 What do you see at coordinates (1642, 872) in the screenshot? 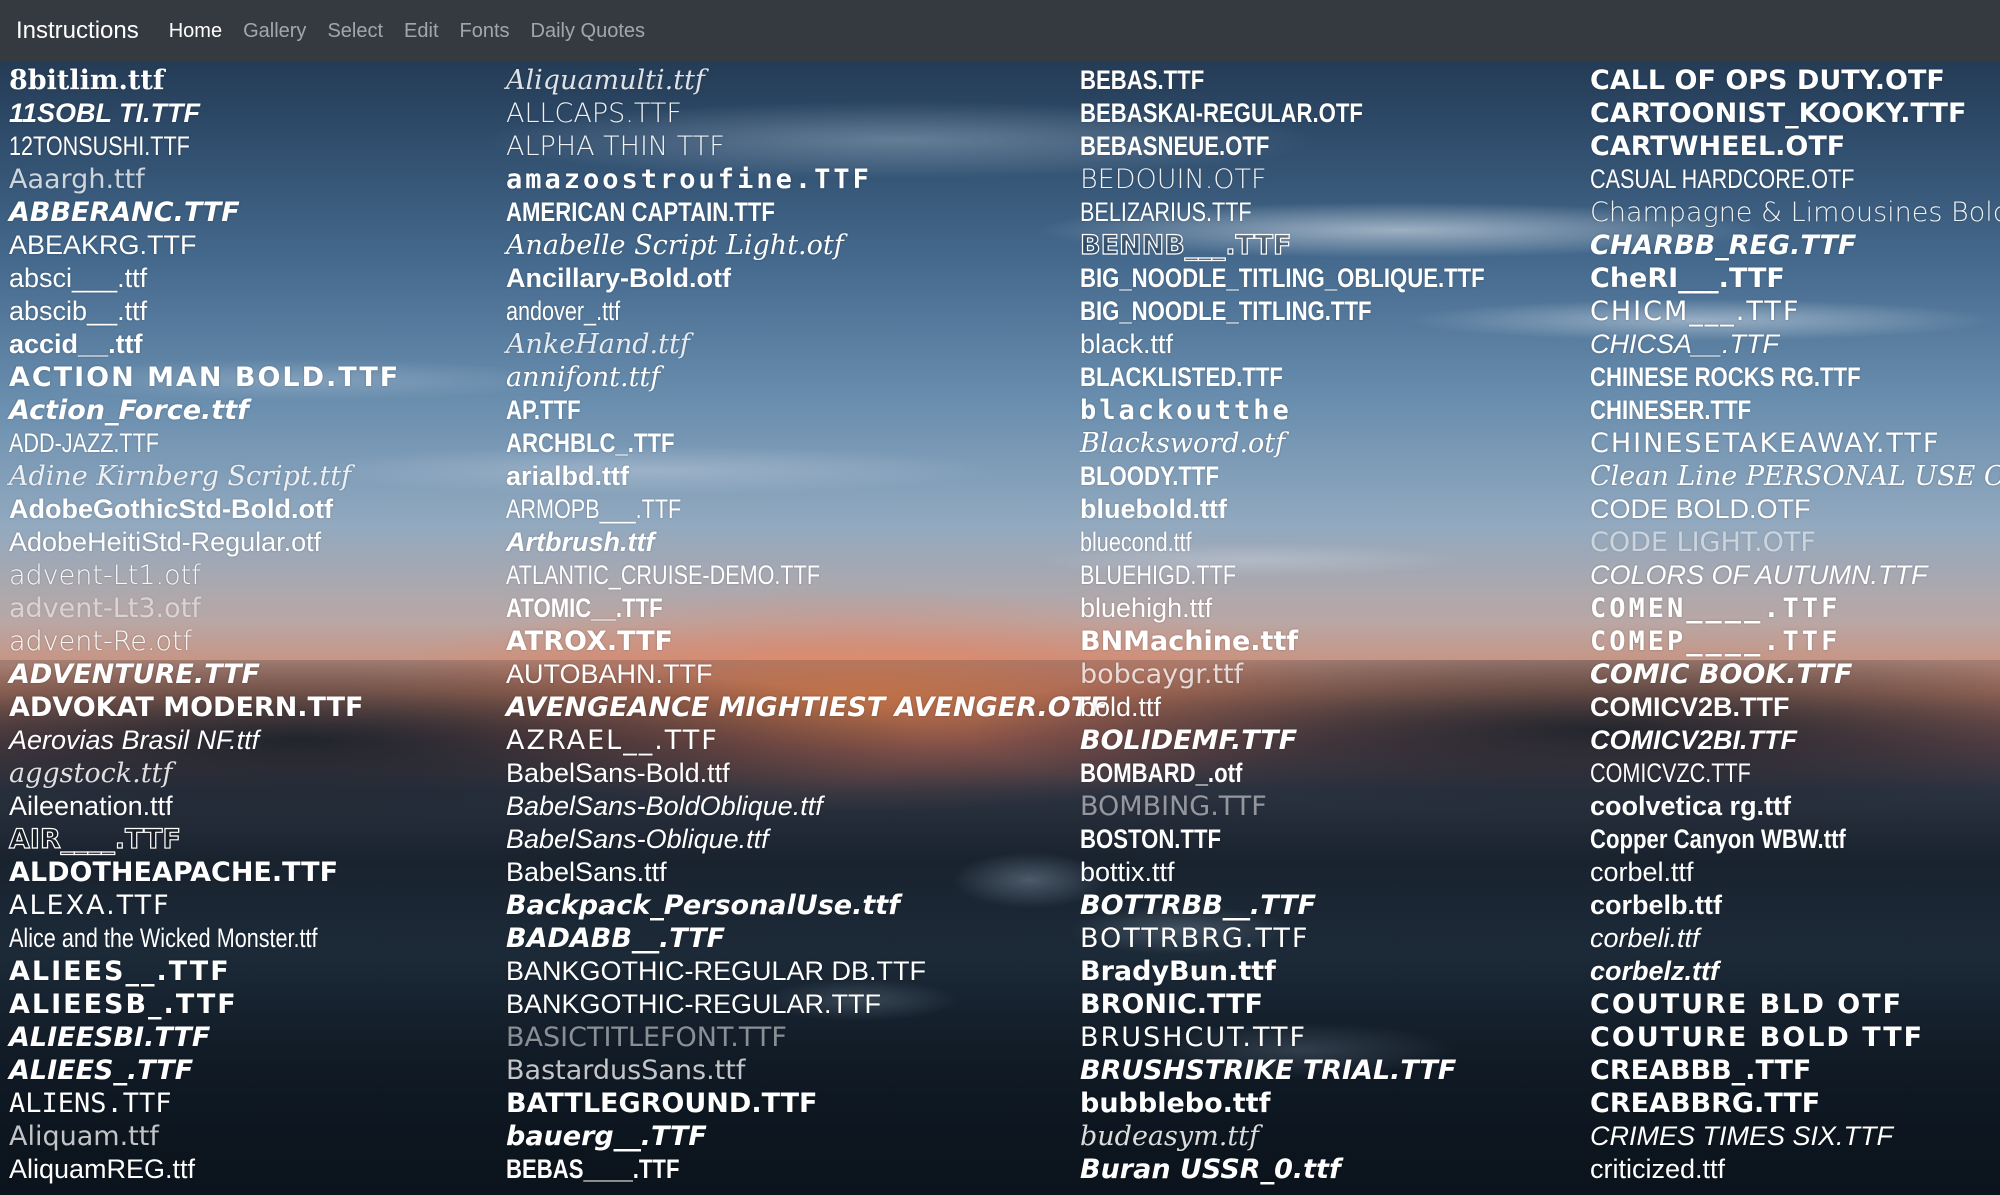
I see `font-preview-item: corbel.ttf` at bounding box center [1642, 872].